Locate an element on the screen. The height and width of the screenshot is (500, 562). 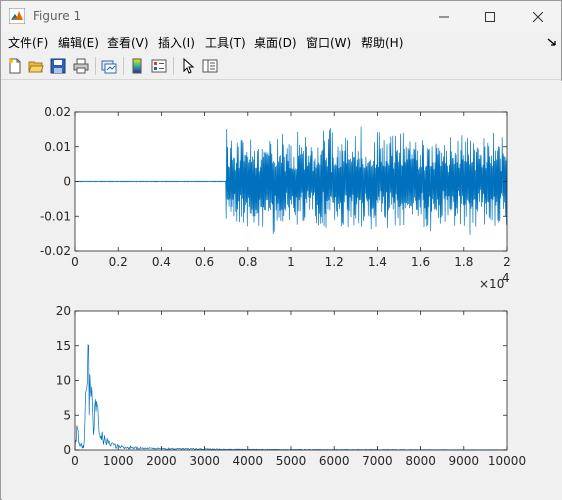
menu-insert: 插入(I) is located at coordinates (176, 42).